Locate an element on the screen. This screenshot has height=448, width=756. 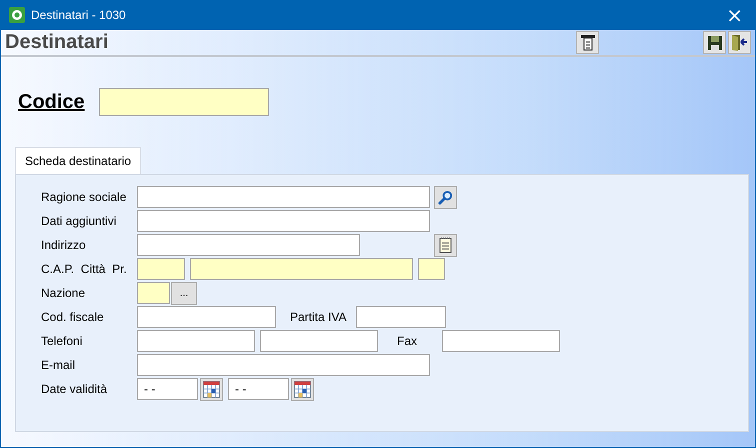
search-button is located at coordinates (445, 197).